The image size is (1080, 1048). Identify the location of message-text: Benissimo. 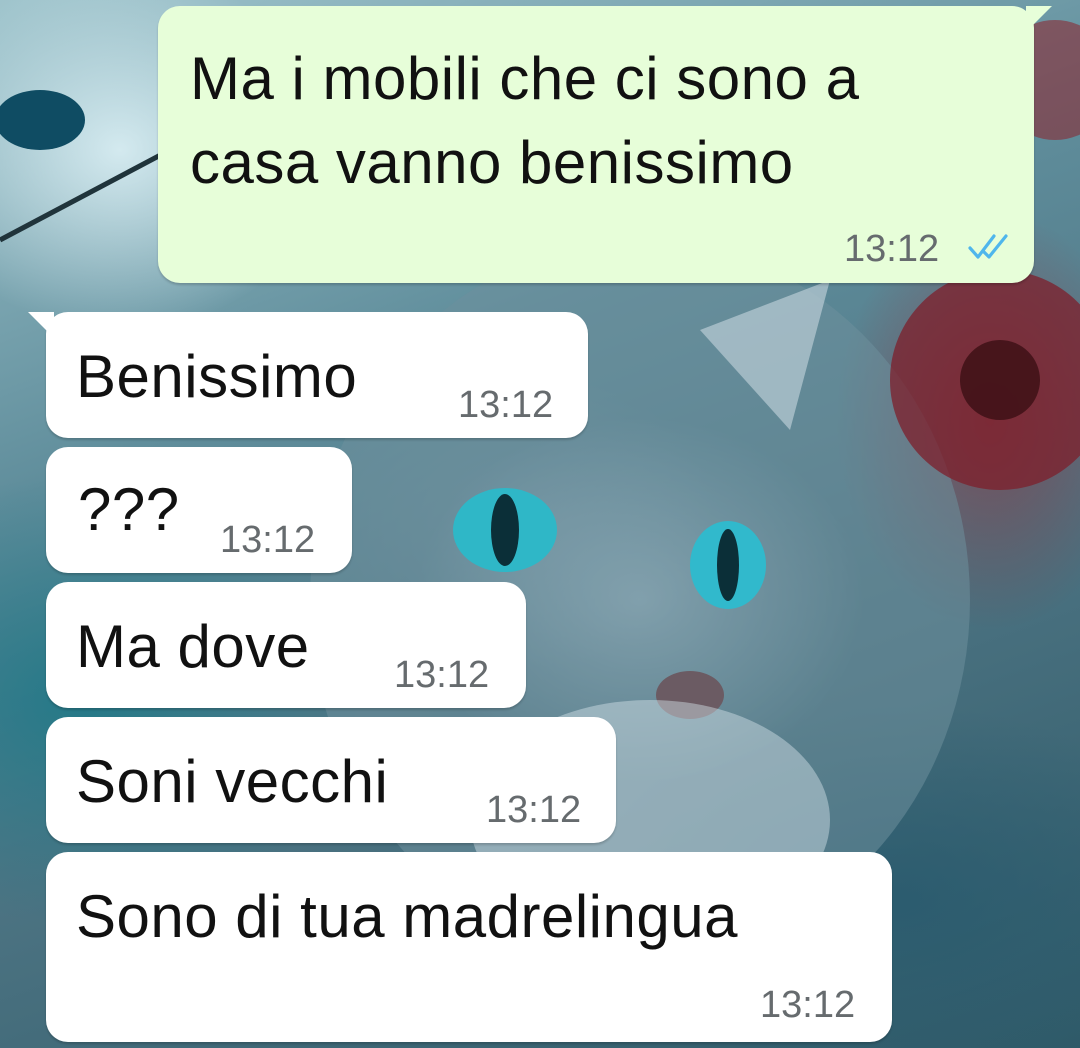
(217, 376).